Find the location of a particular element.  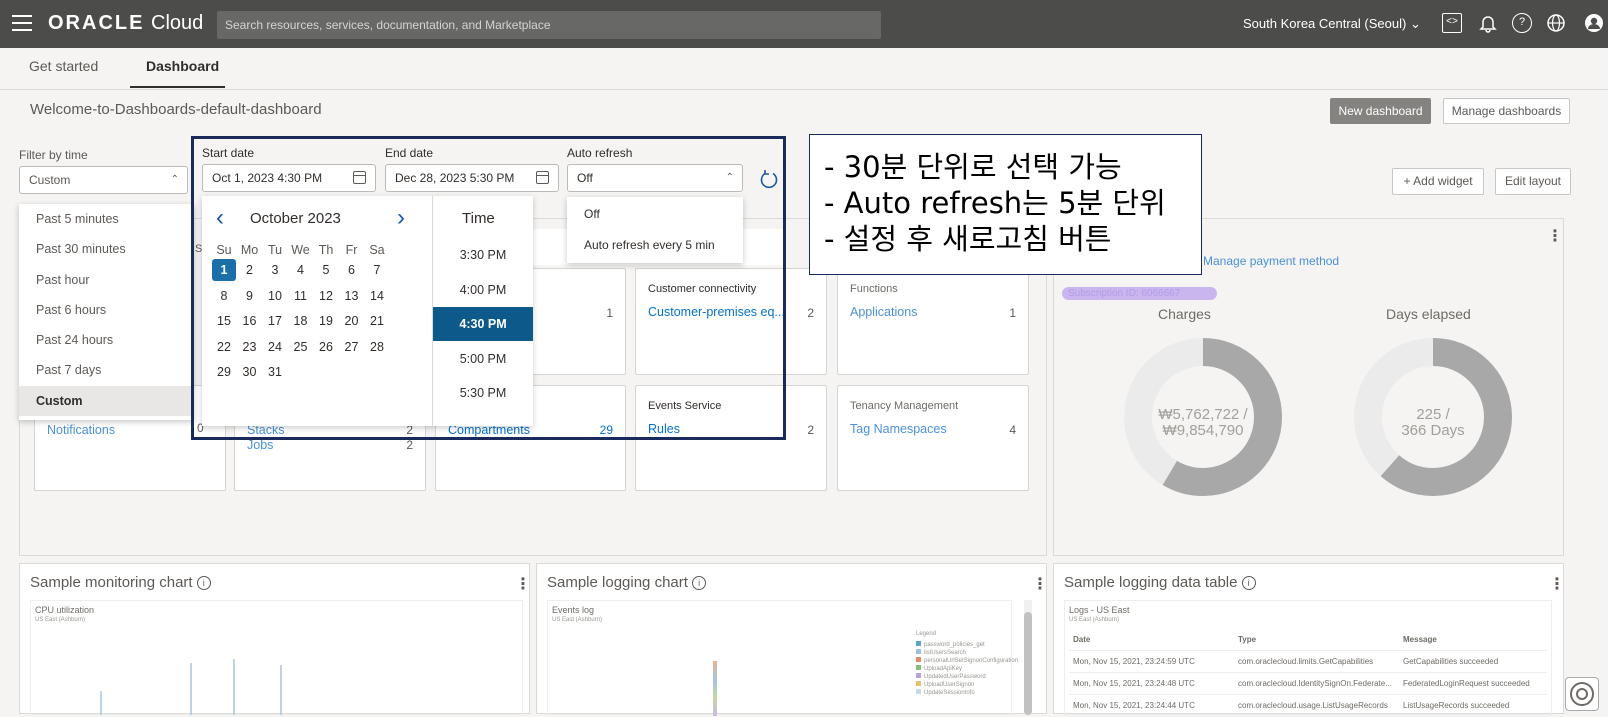

start-date-input: Oct 1, 2023 4:30 PM is located at coordinates (289, 178).